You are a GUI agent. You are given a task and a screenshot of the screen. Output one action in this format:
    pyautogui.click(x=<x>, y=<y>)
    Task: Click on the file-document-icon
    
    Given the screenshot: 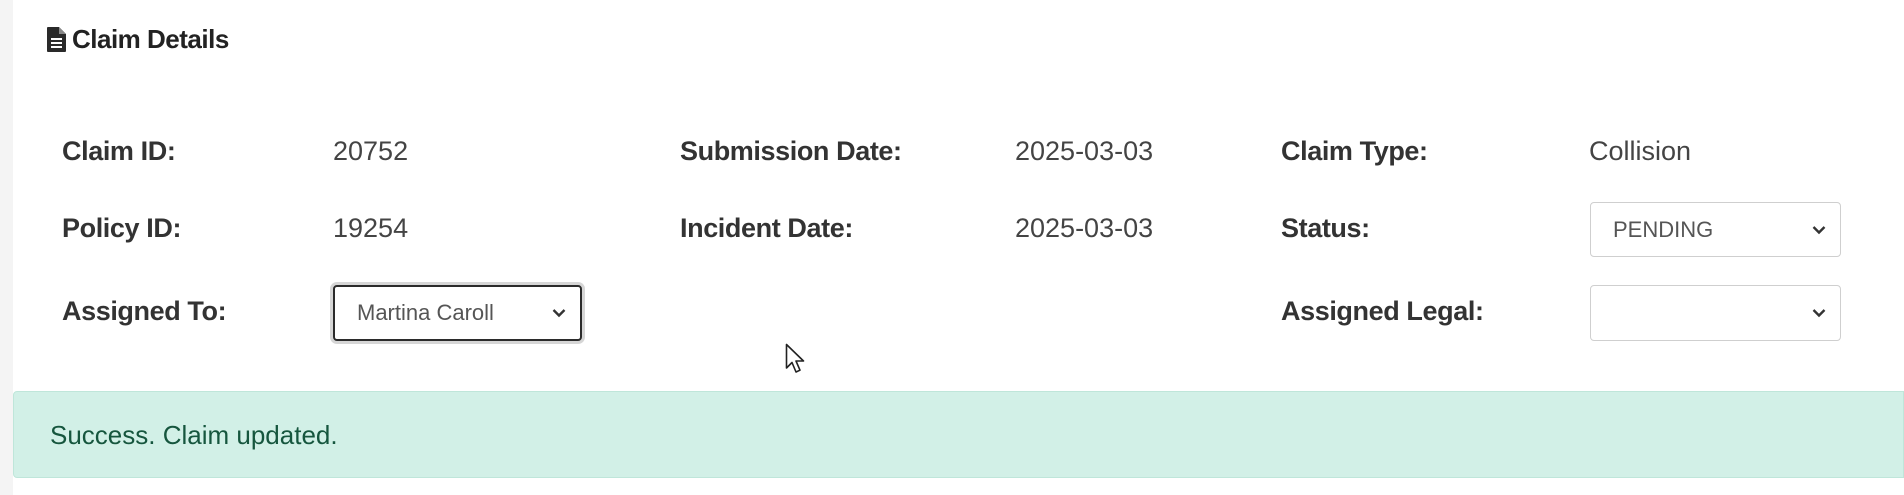 What is the action you would take?
    pyautogui.click(x=56, y=39)
    